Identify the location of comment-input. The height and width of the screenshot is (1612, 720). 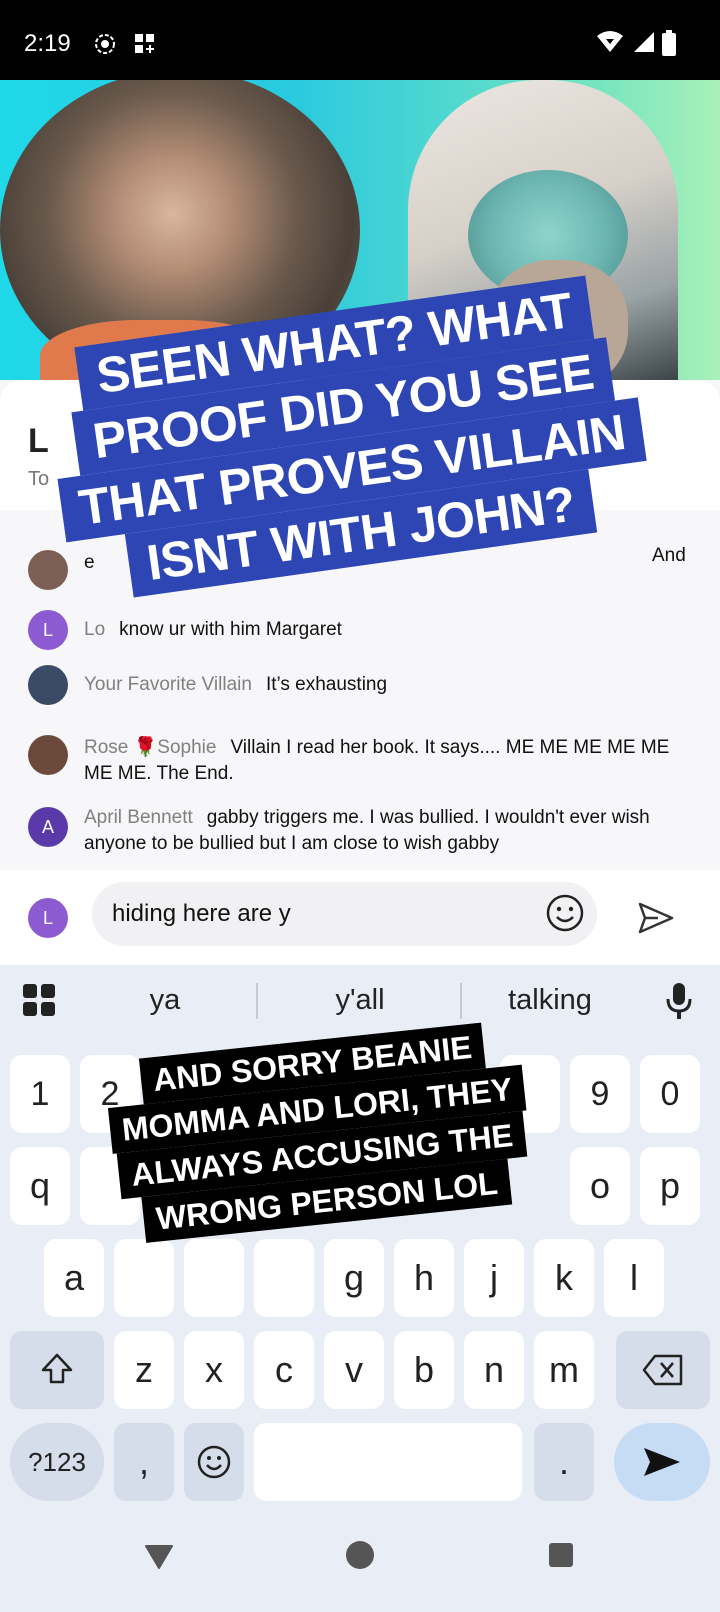
(344, 914).